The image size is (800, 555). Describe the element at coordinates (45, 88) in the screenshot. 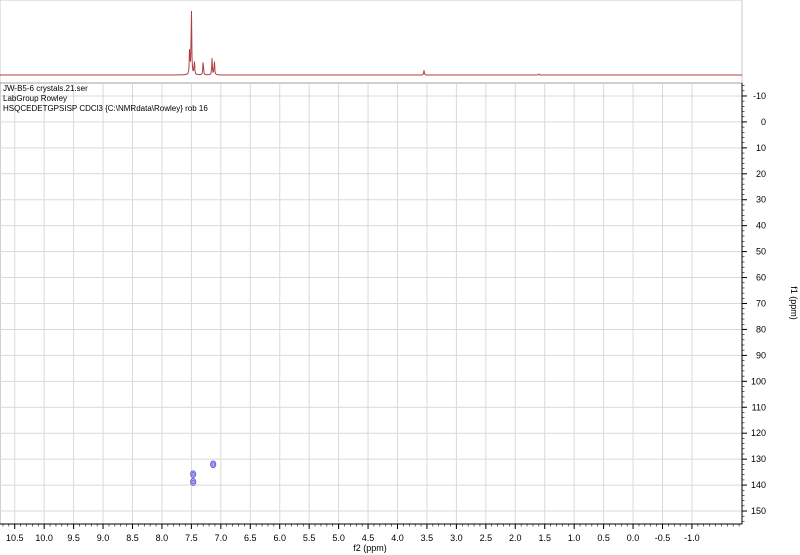

I see `experiment-filename: JW-B5-6 crystals.21.ser` at that location.